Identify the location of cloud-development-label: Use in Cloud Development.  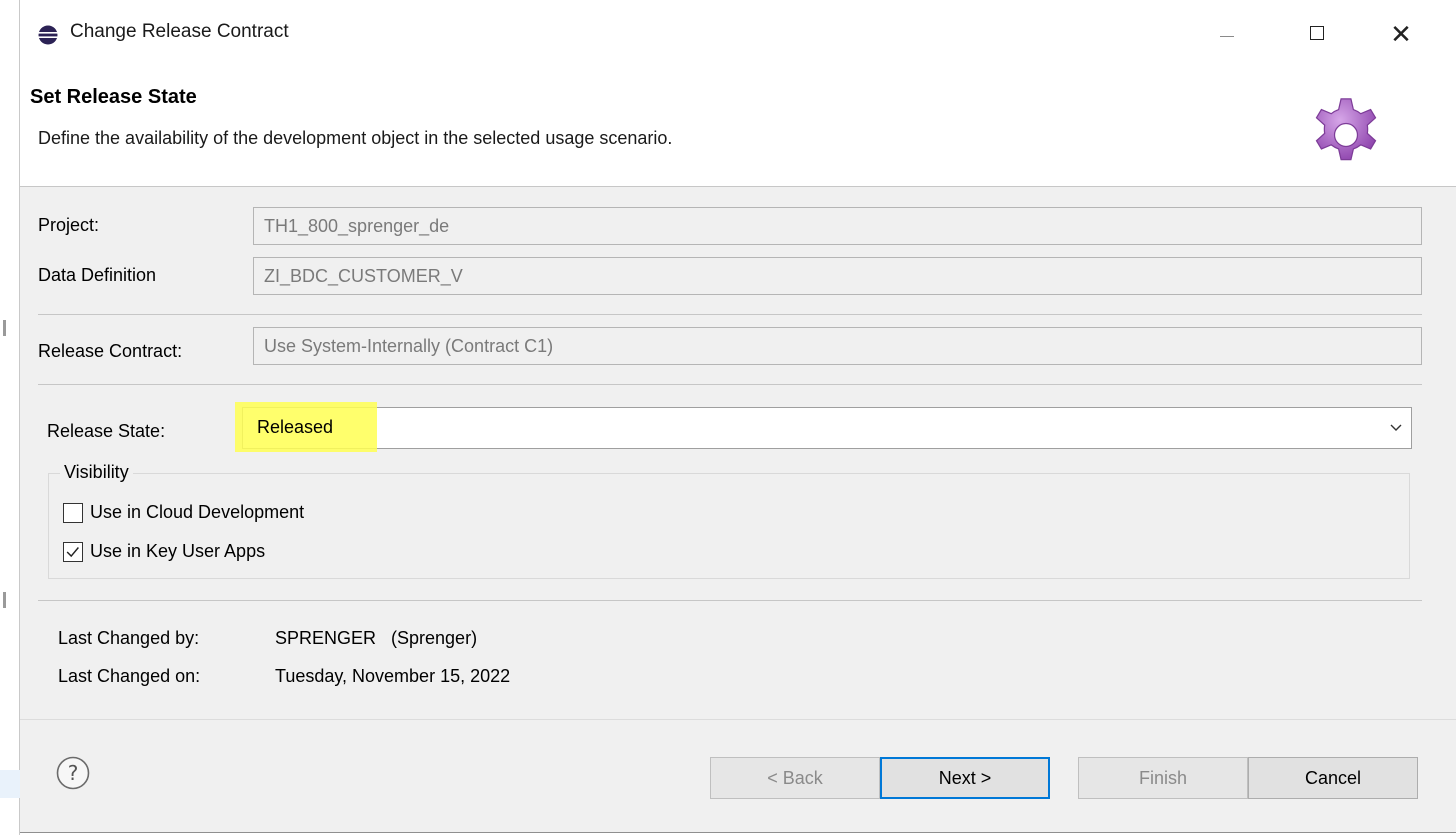
(197, 512).